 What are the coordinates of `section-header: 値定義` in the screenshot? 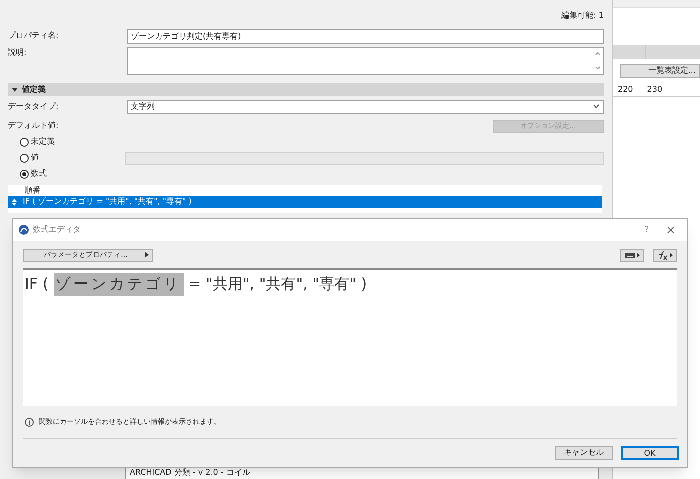 It's located at (306, 89).